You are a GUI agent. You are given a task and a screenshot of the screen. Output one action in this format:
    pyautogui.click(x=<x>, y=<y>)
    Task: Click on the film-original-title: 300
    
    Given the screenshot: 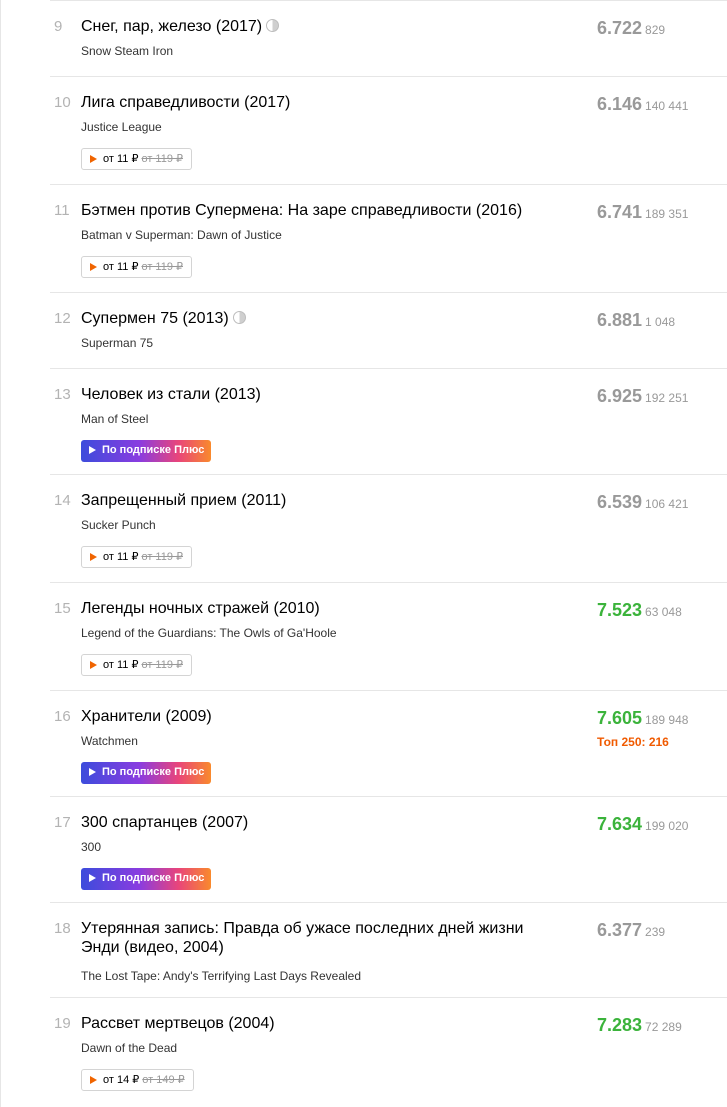 What is the action you would take?
    pyautogui.click(x=91, y=847)
    